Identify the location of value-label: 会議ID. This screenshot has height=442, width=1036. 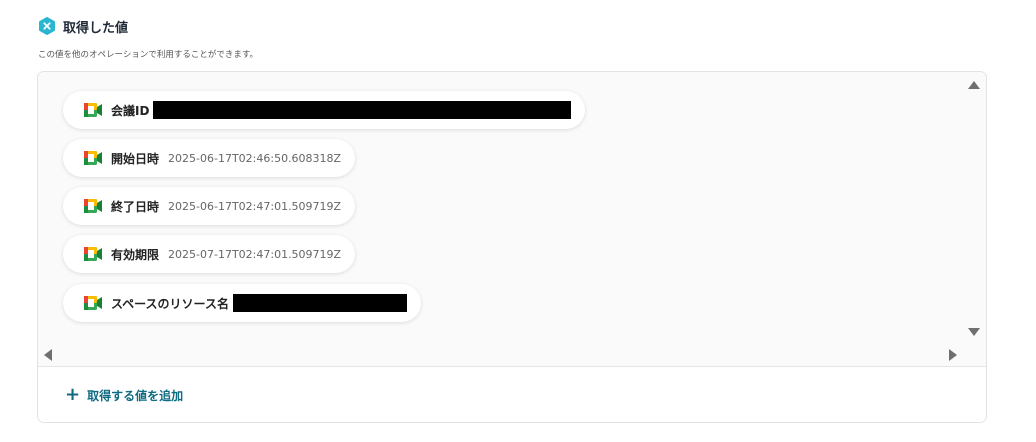
(130, 110).